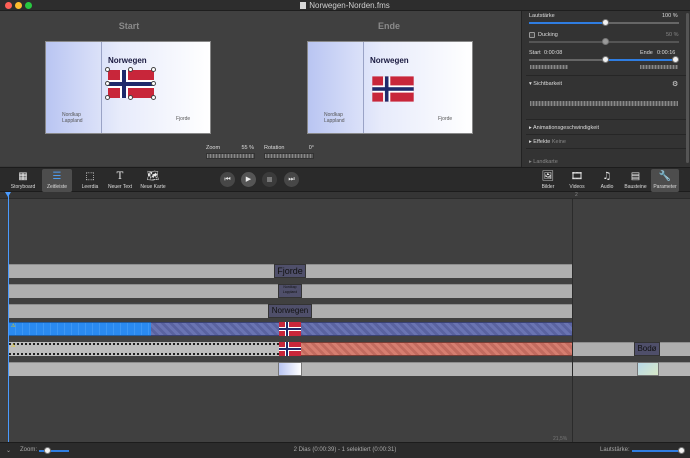 The width and height of the screenshot is (690, 458). What do you see at coordinates (8, 317) in the screenshot?
I see `playhead` at bounding box center [8, 317].